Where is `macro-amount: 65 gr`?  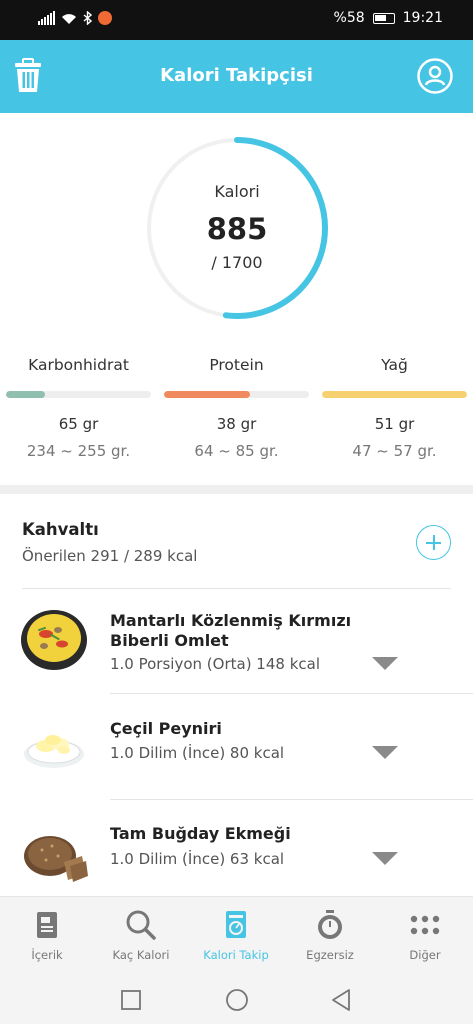 macro-amount: 65 gr is located at coordinates (78, 424).